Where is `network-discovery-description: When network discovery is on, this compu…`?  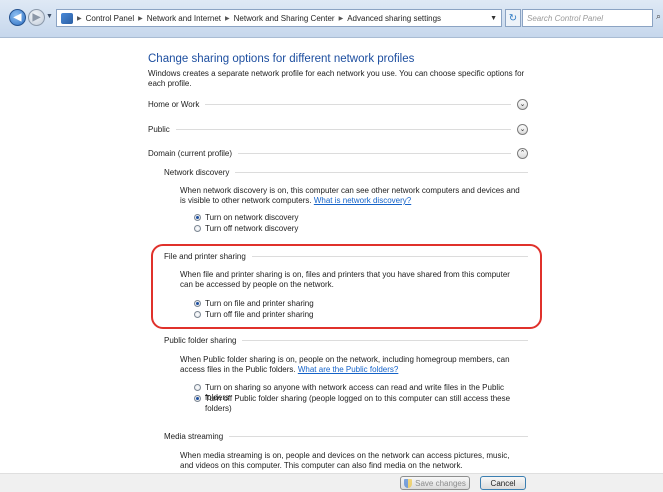
network-discovery-description: When network discovery is on, this compu… is located at coordinates (352, 196).